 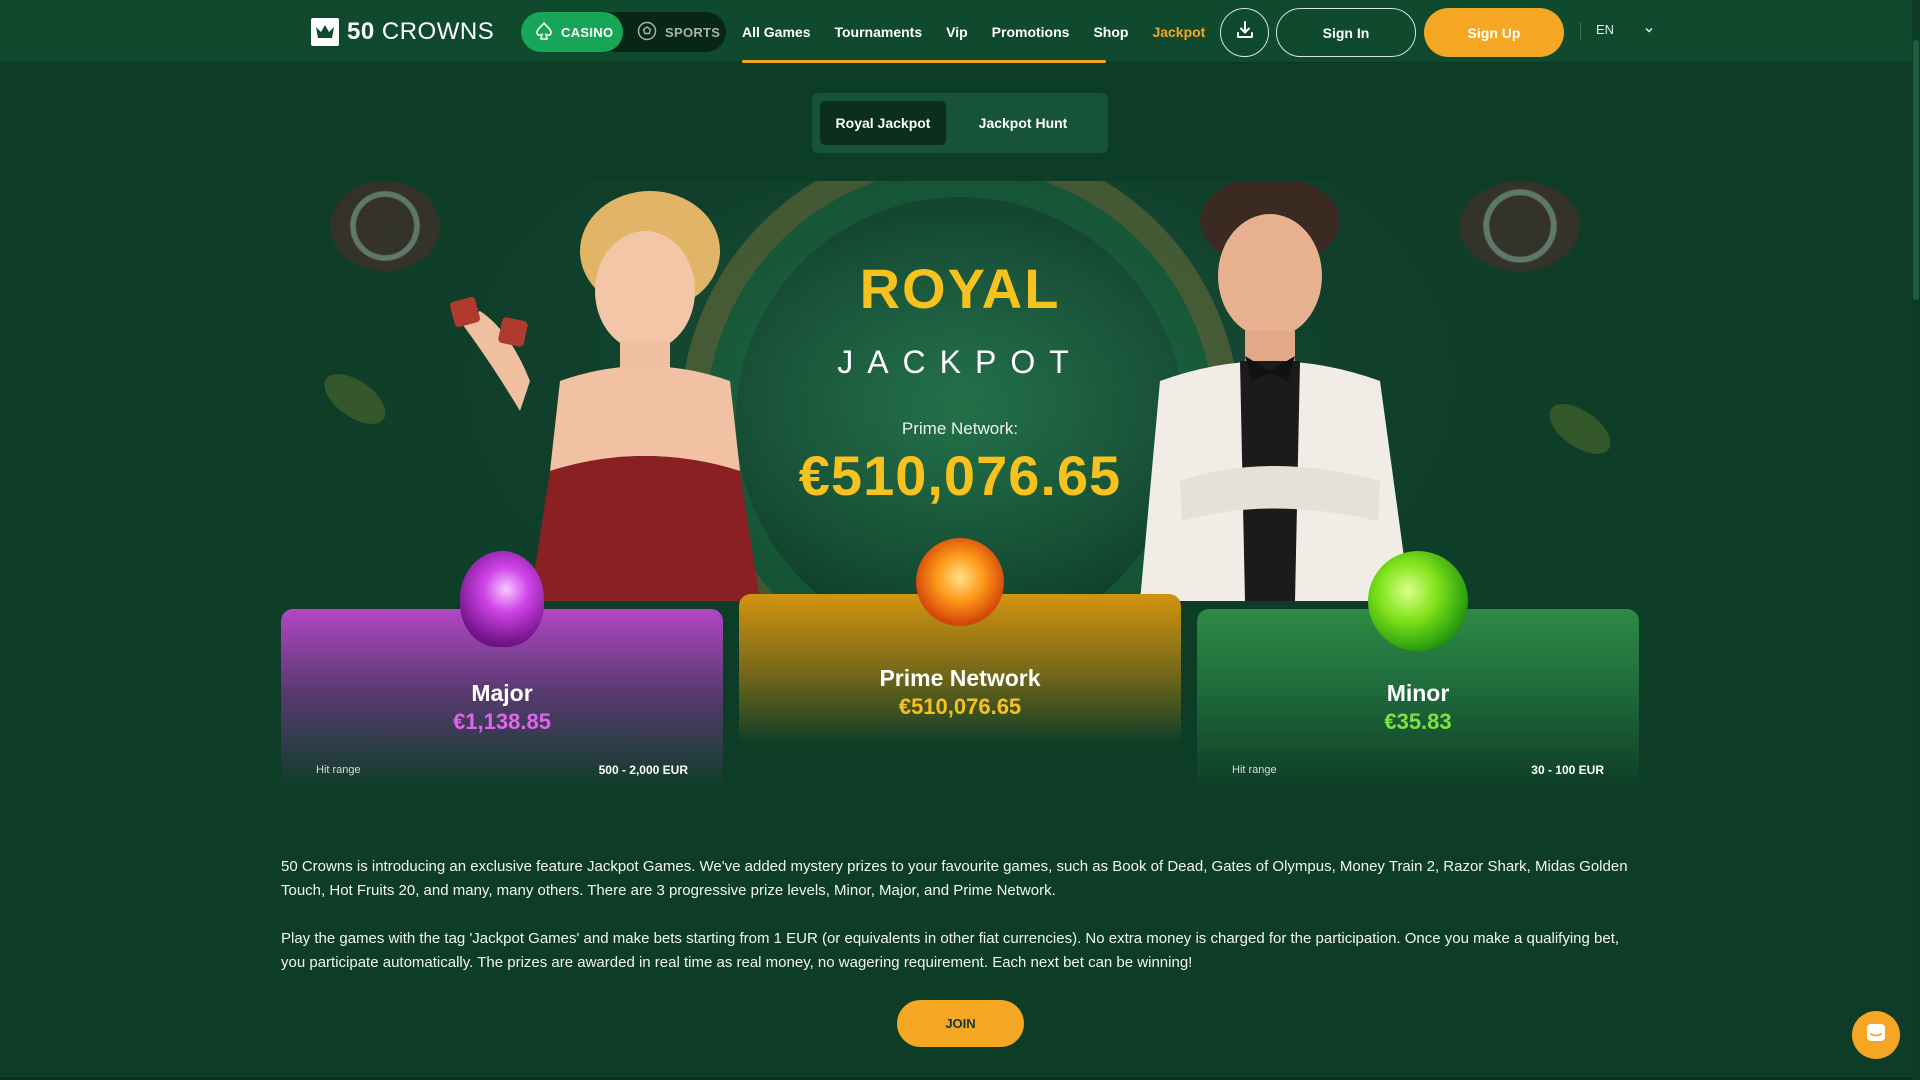 I want to click on mode-switch: CASINO SPORTS, so click(x=623, y=32).